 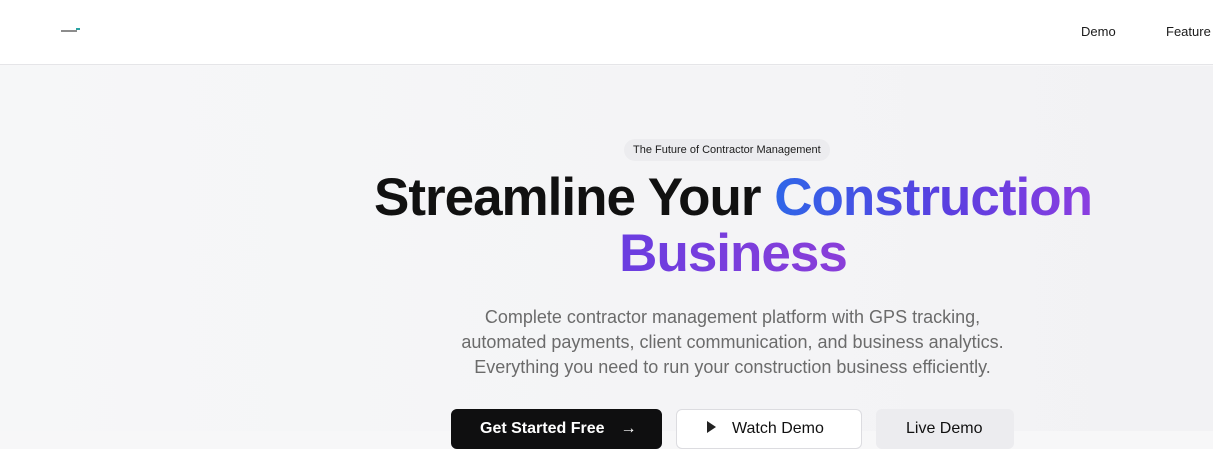 I want to click on nav-link-demo: Demo, so click(x=1098, y=32).